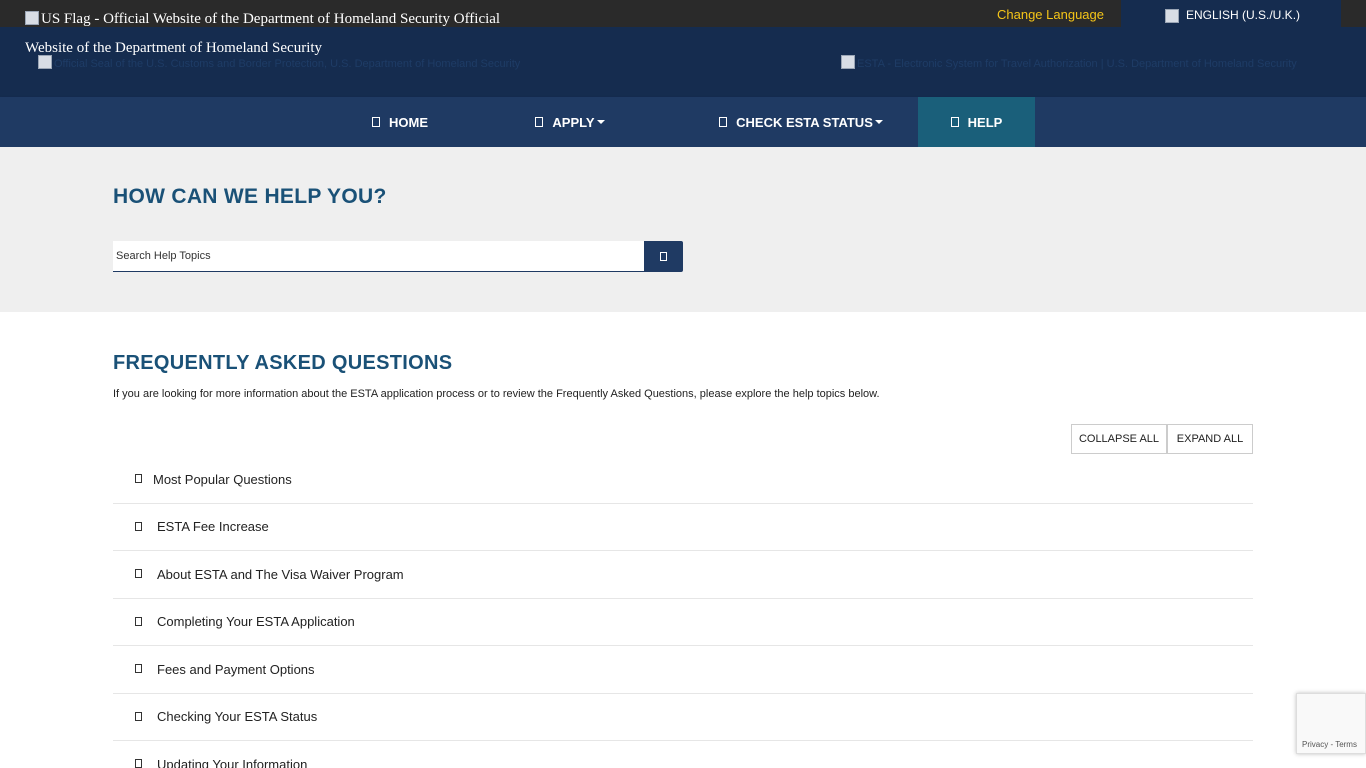 Image resolution: width=1366 pixels, height=768 pixels. Describe the element at coordinates (1050, 14) in the screenshot. I see `change-language-link: Change Language` at that location.